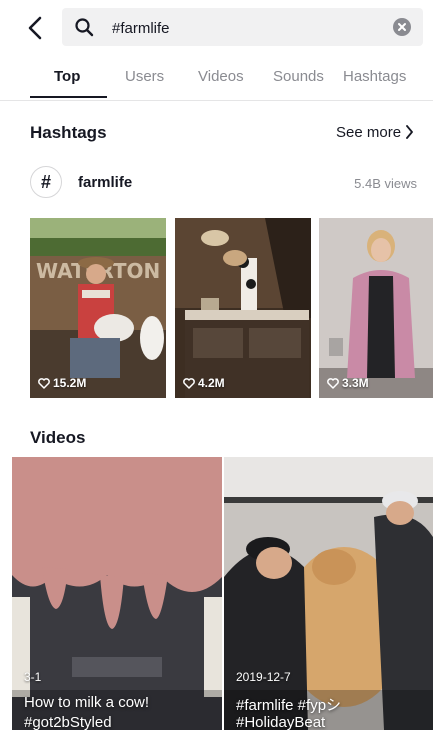 This screenshot has width=433, height=730. I want to click on videos-section-title: Videos, so click(58, 437).